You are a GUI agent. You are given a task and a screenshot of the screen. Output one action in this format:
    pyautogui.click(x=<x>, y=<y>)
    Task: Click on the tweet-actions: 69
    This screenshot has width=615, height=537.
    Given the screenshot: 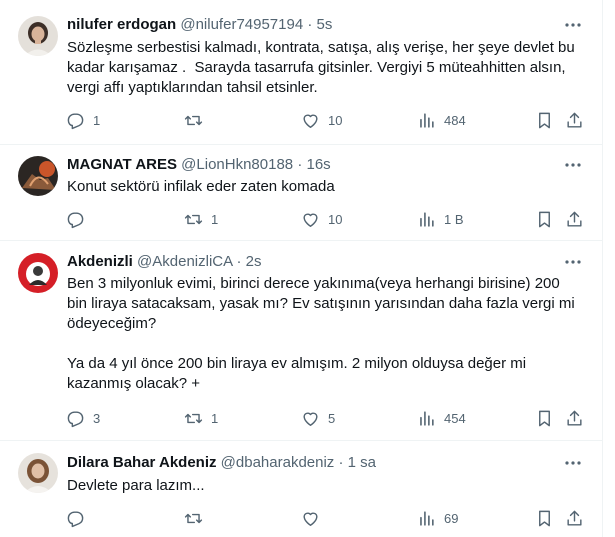 What is the action you would take?
    pyautogui.click(x=327, y=518)
    